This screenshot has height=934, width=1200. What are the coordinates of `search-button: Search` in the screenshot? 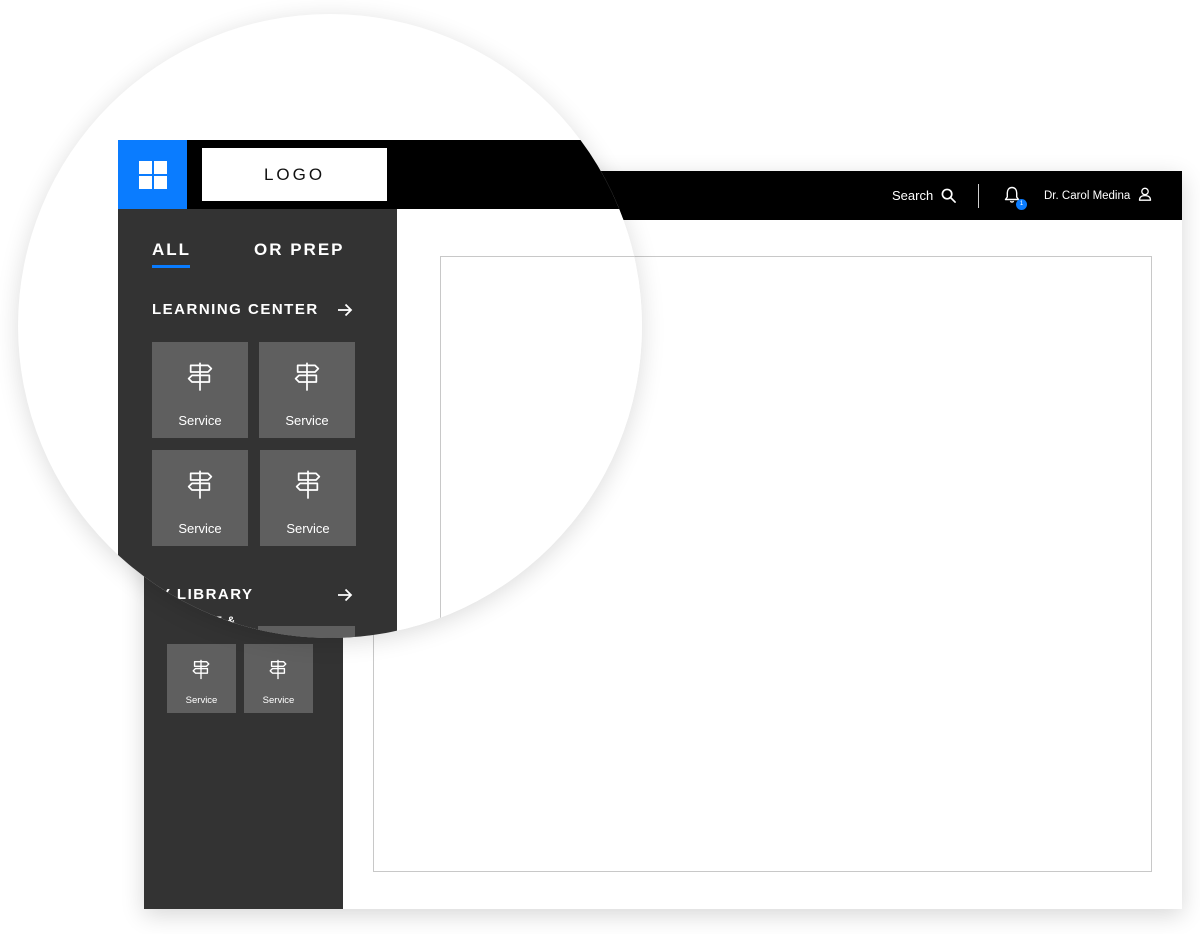 It's located at (924, 195).